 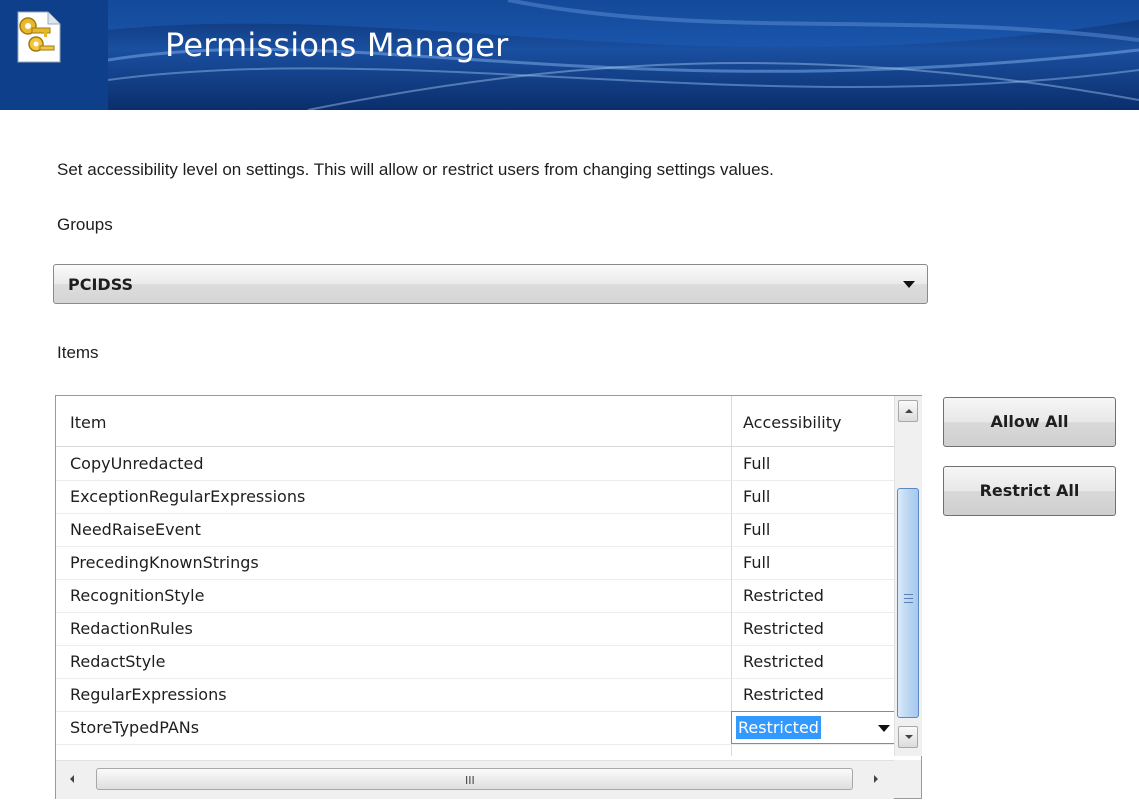 What do you see at coordinates (164, 562) in the screenshot?
I see `item-name-cell: PrecedingKnownStrings` at bounding box center [164, 562].